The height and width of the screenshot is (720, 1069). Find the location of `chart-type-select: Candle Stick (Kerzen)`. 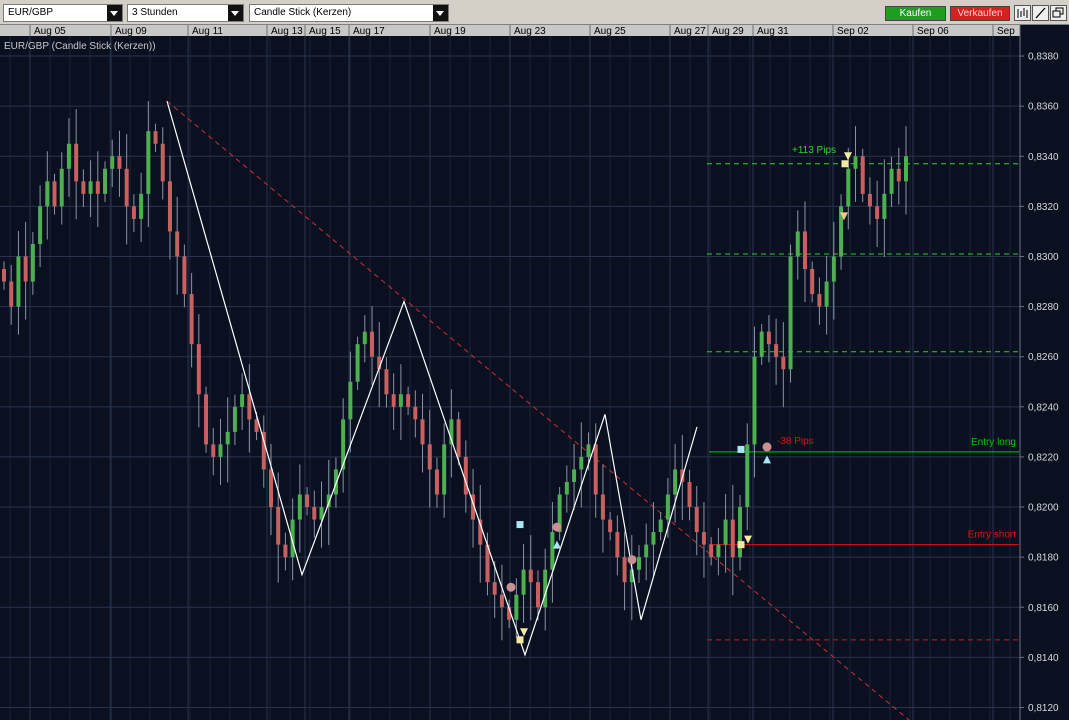

chart-type-select: Candle Stick (Kerzen) is located at coordinates (349, 13).